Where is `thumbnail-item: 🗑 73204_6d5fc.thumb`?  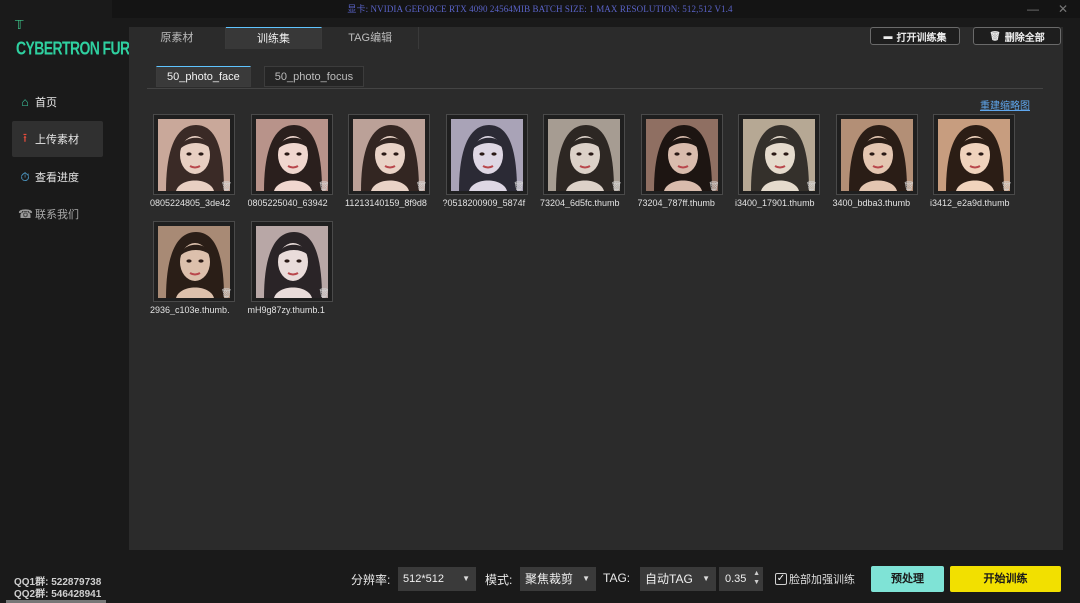
thumbnail-item: 🗑 73204_6d5fc.thumb is located at coordinates (582, 166).